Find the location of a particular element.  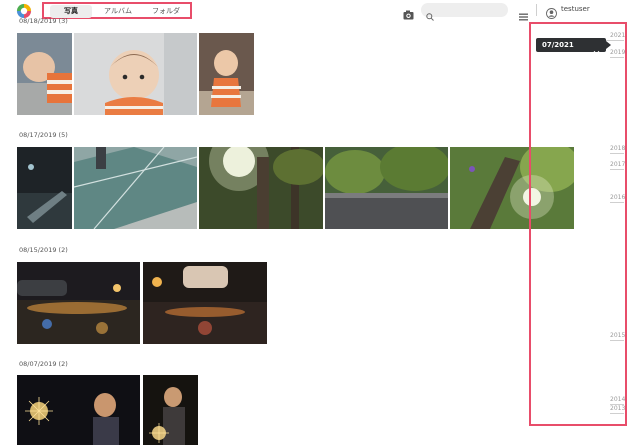

timeline-month-label: 07/2021 is located at coordinates (558, 45).